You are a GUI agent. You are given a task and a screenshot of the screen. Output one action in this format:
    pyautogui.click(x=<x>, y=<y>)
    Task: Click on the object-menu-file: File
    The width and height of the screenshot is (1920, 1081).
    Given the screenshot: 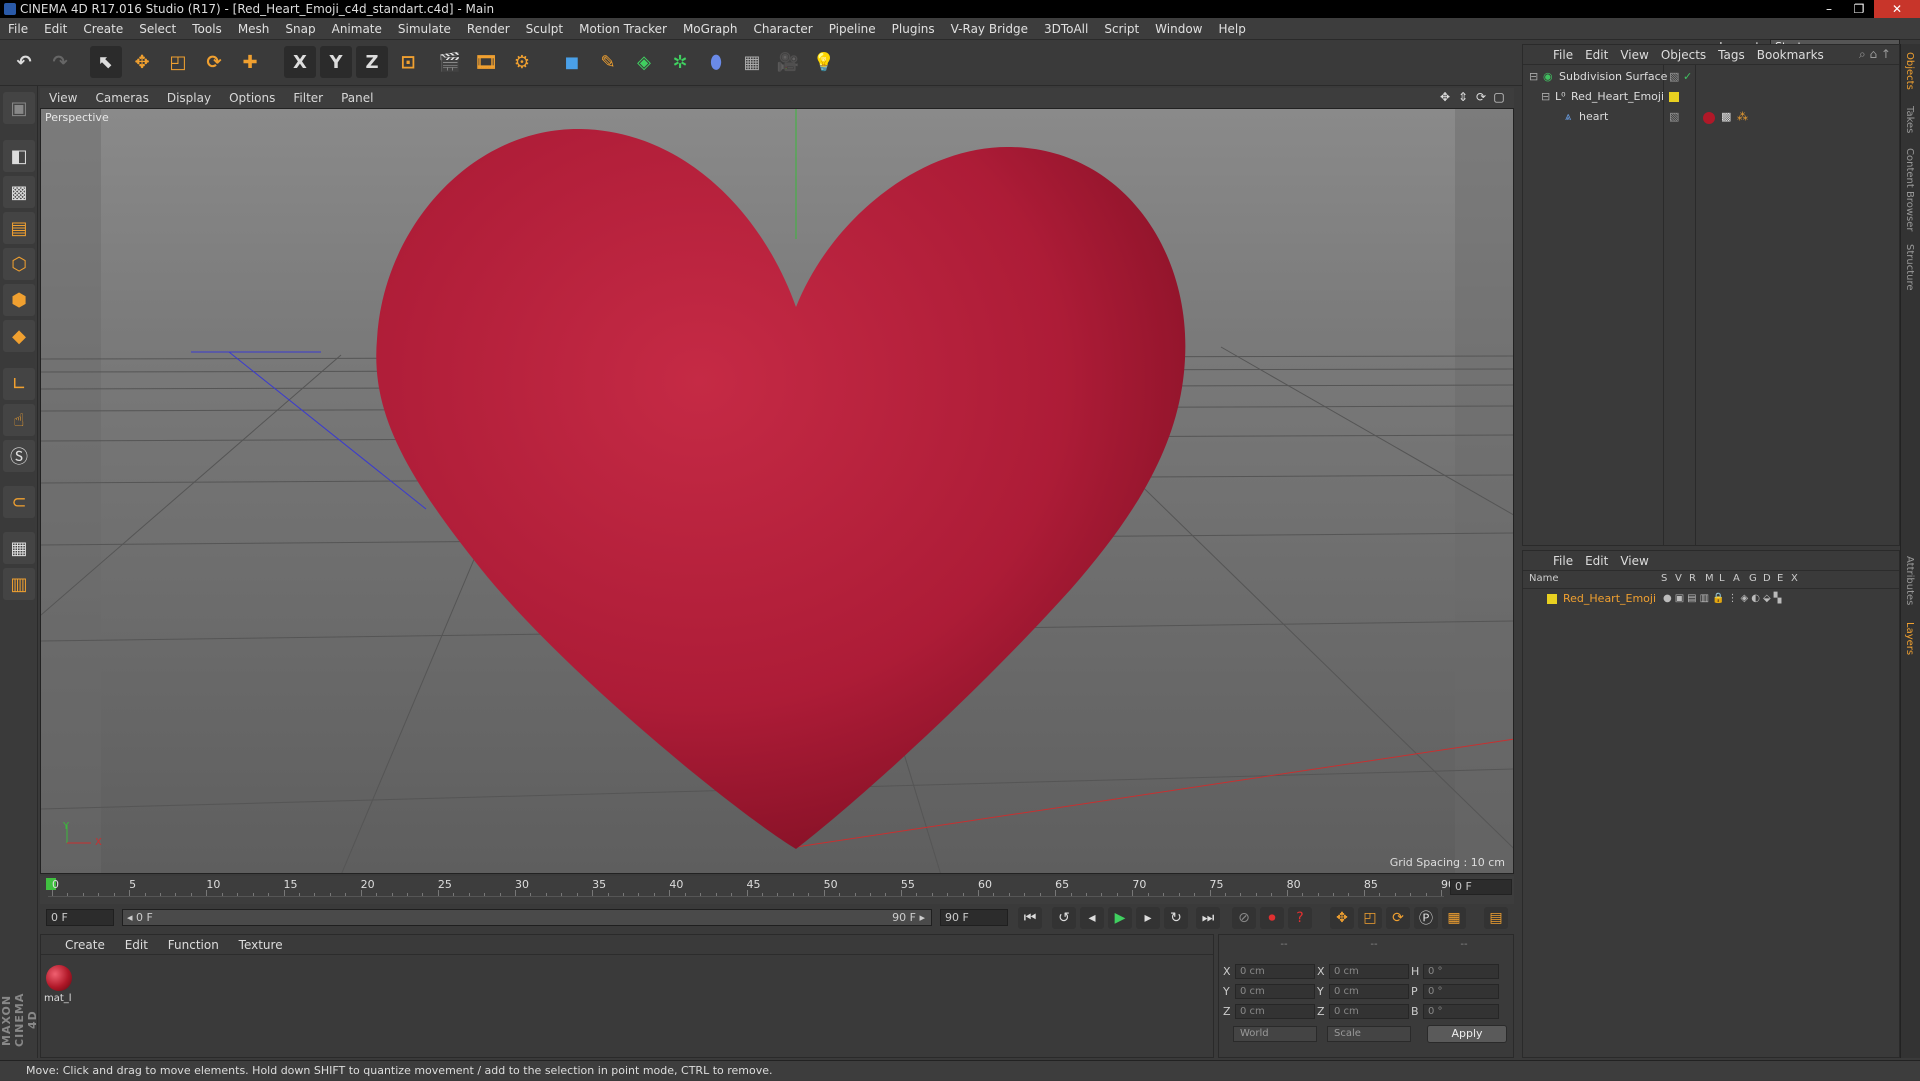 What is the action you would take?
    pyautogui.click(x=1563, y=55)
    